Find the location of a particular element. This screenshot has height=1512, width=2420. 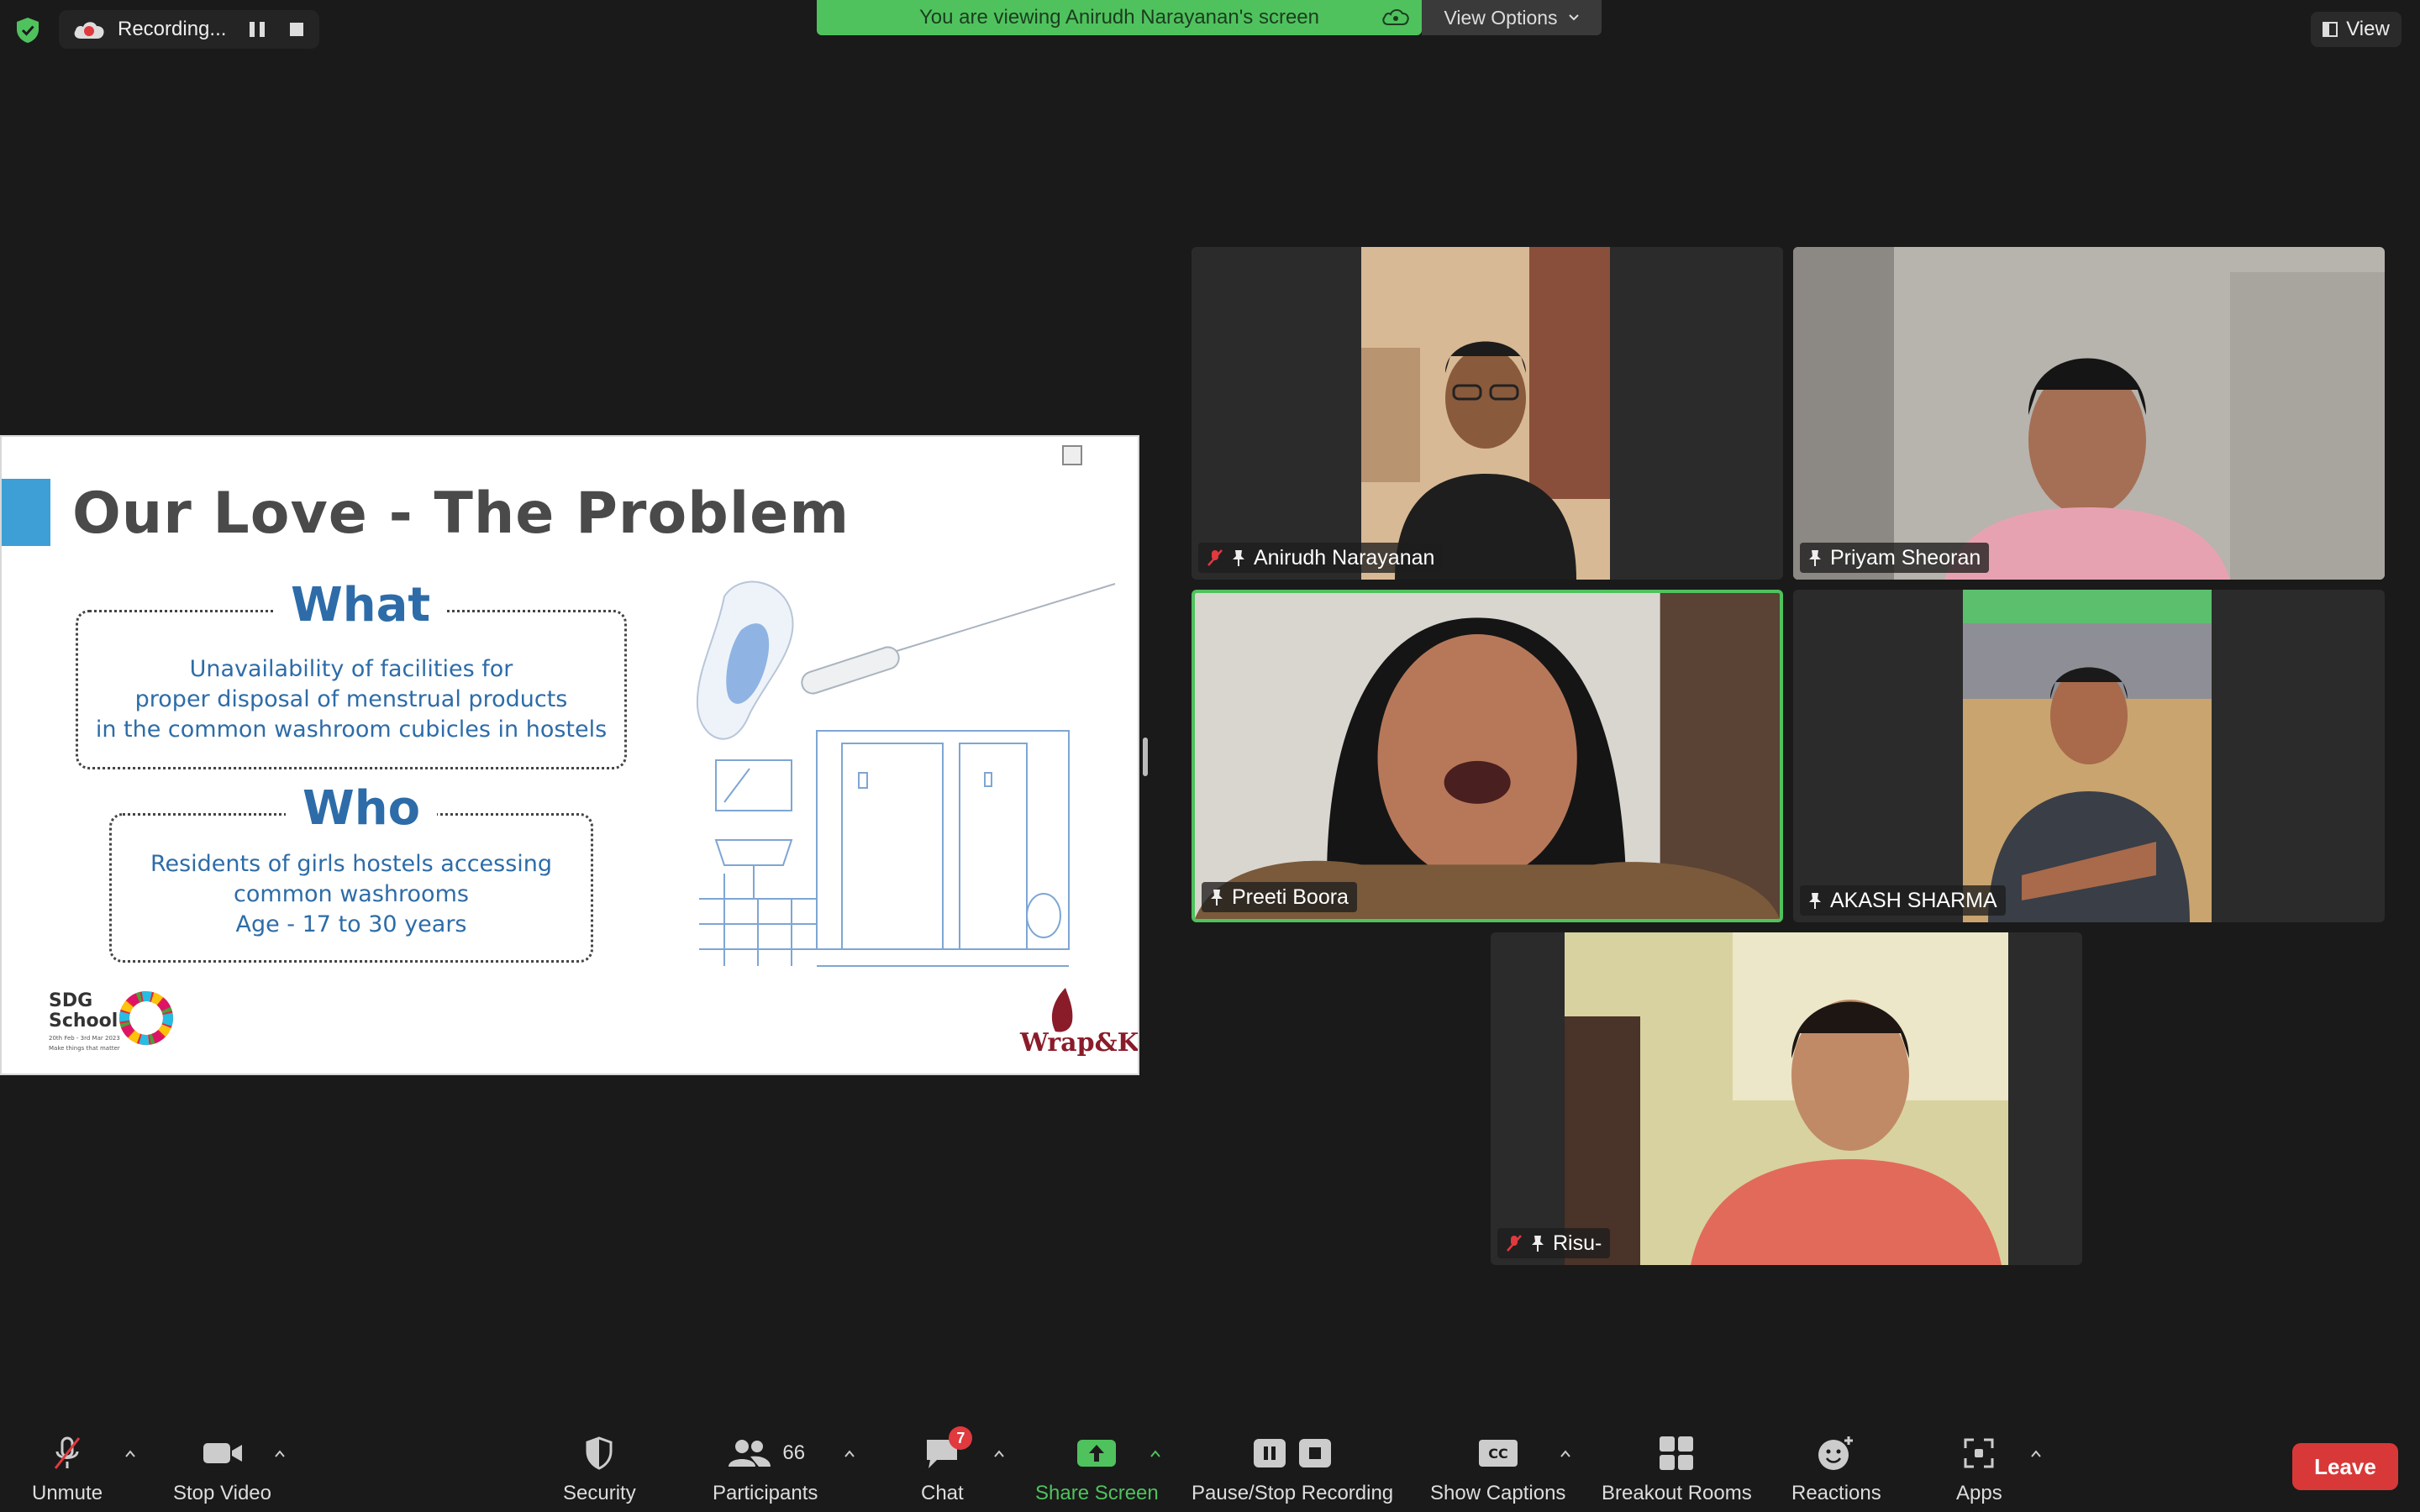

apps-label: Apps is located at coordinates (1979, 1493).